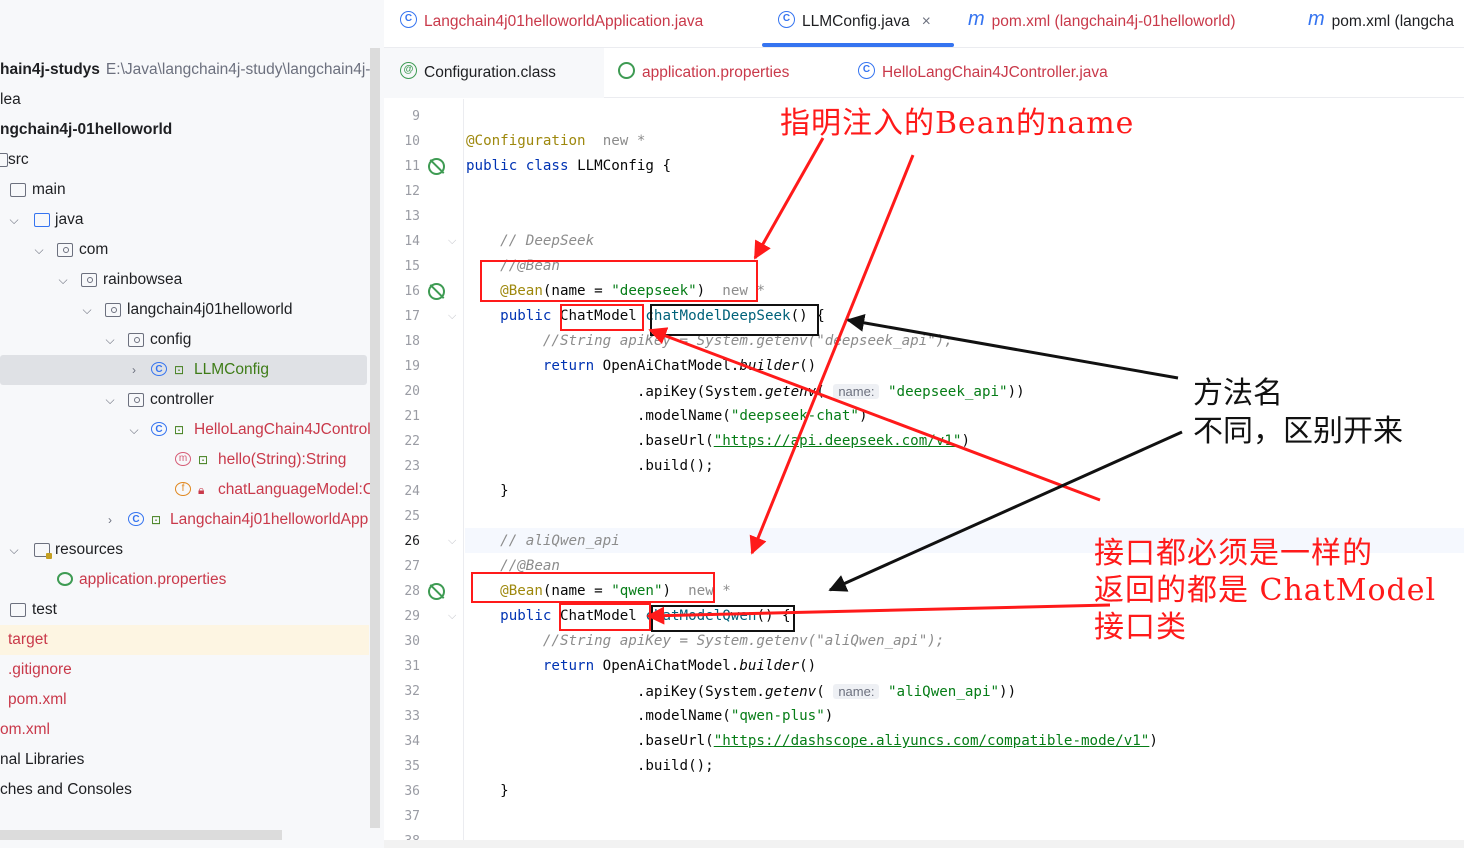  I want to click on tree-item-application-properties: application.properties, so click(184, 580).